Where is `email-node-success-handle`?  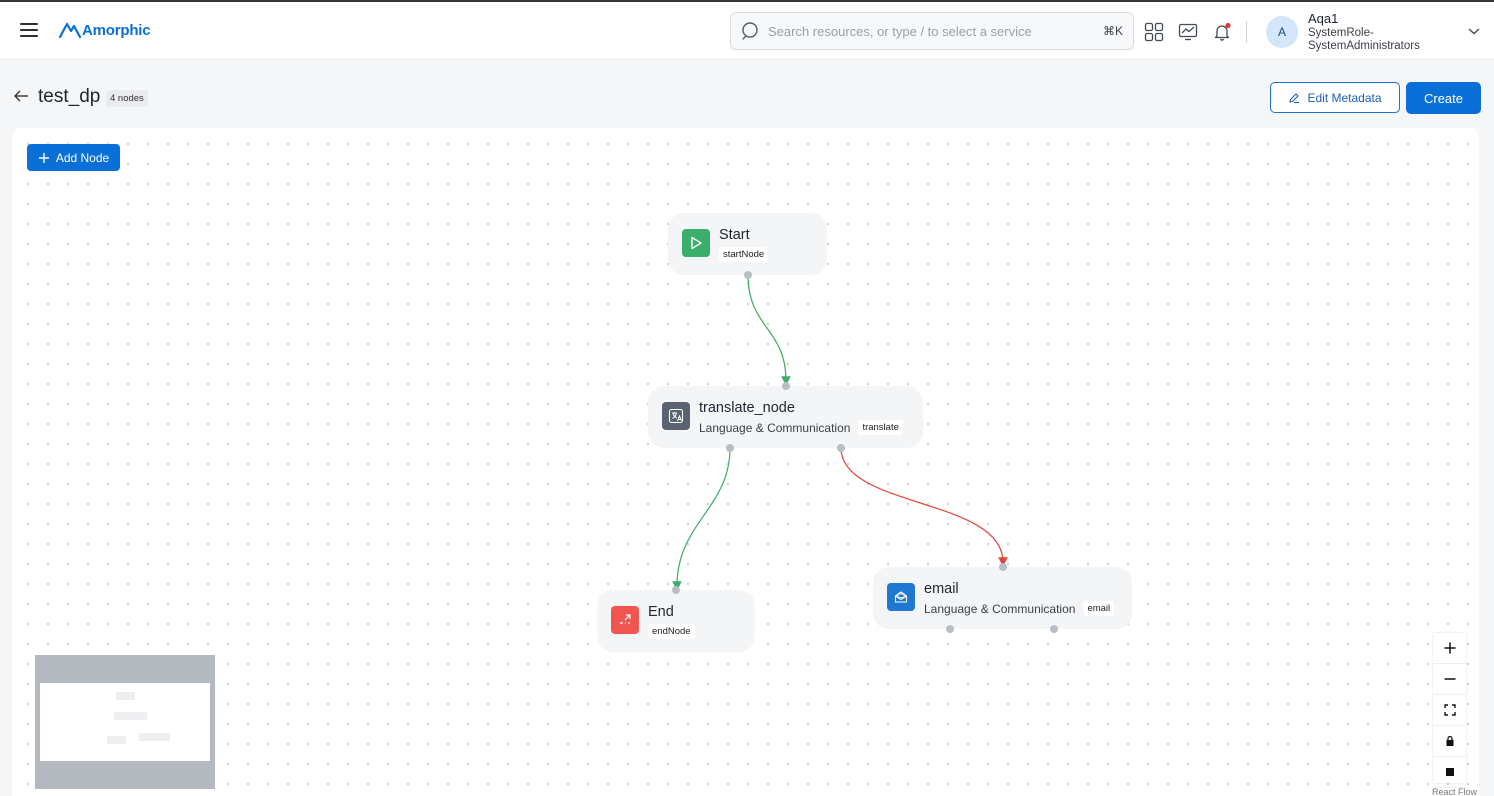
email-node-success-handle is located at coordinates (950, 629).